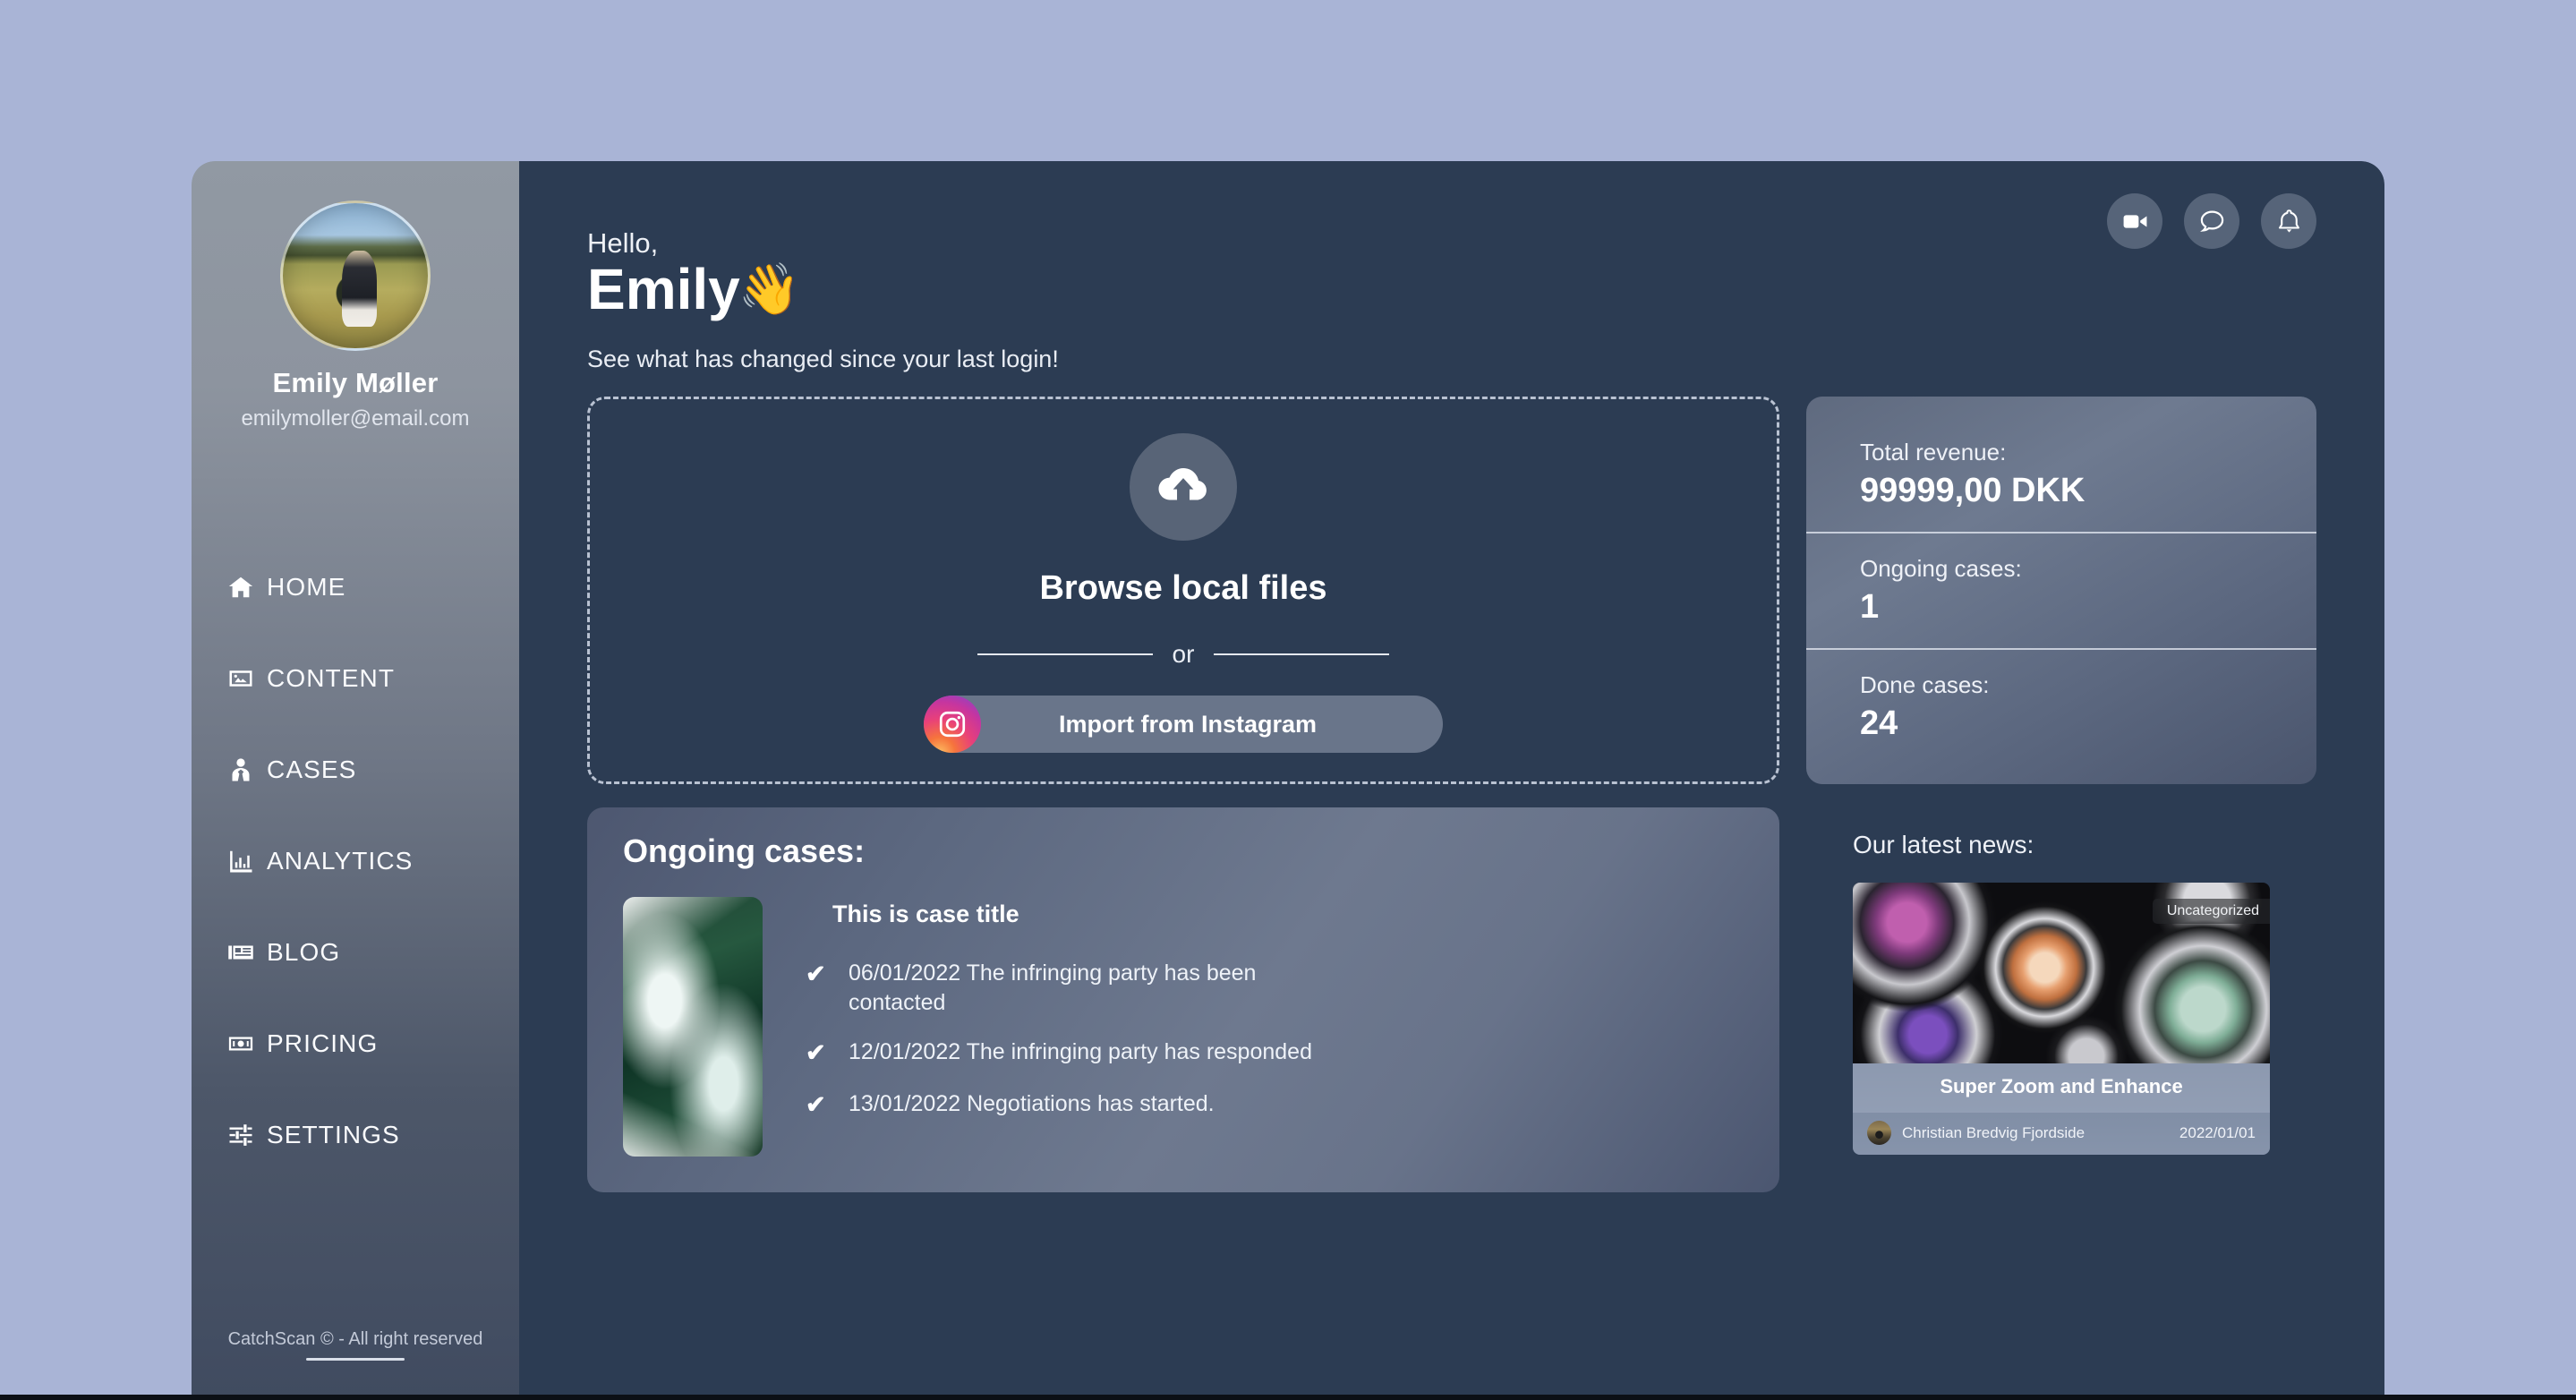  I want to click on greeting-hello: Hello,, so click(623, 243).